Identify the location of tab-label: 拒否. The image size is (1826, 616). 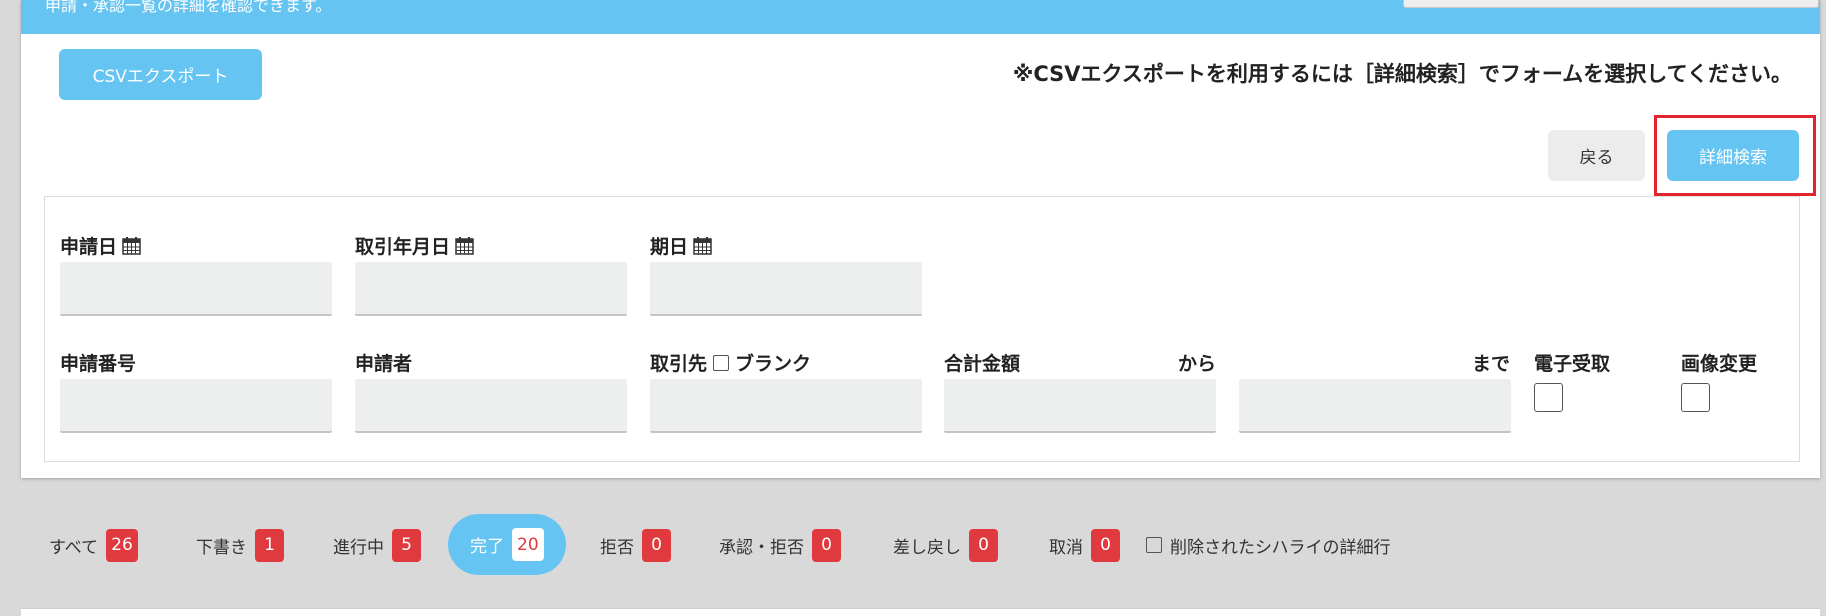
(617, 547).